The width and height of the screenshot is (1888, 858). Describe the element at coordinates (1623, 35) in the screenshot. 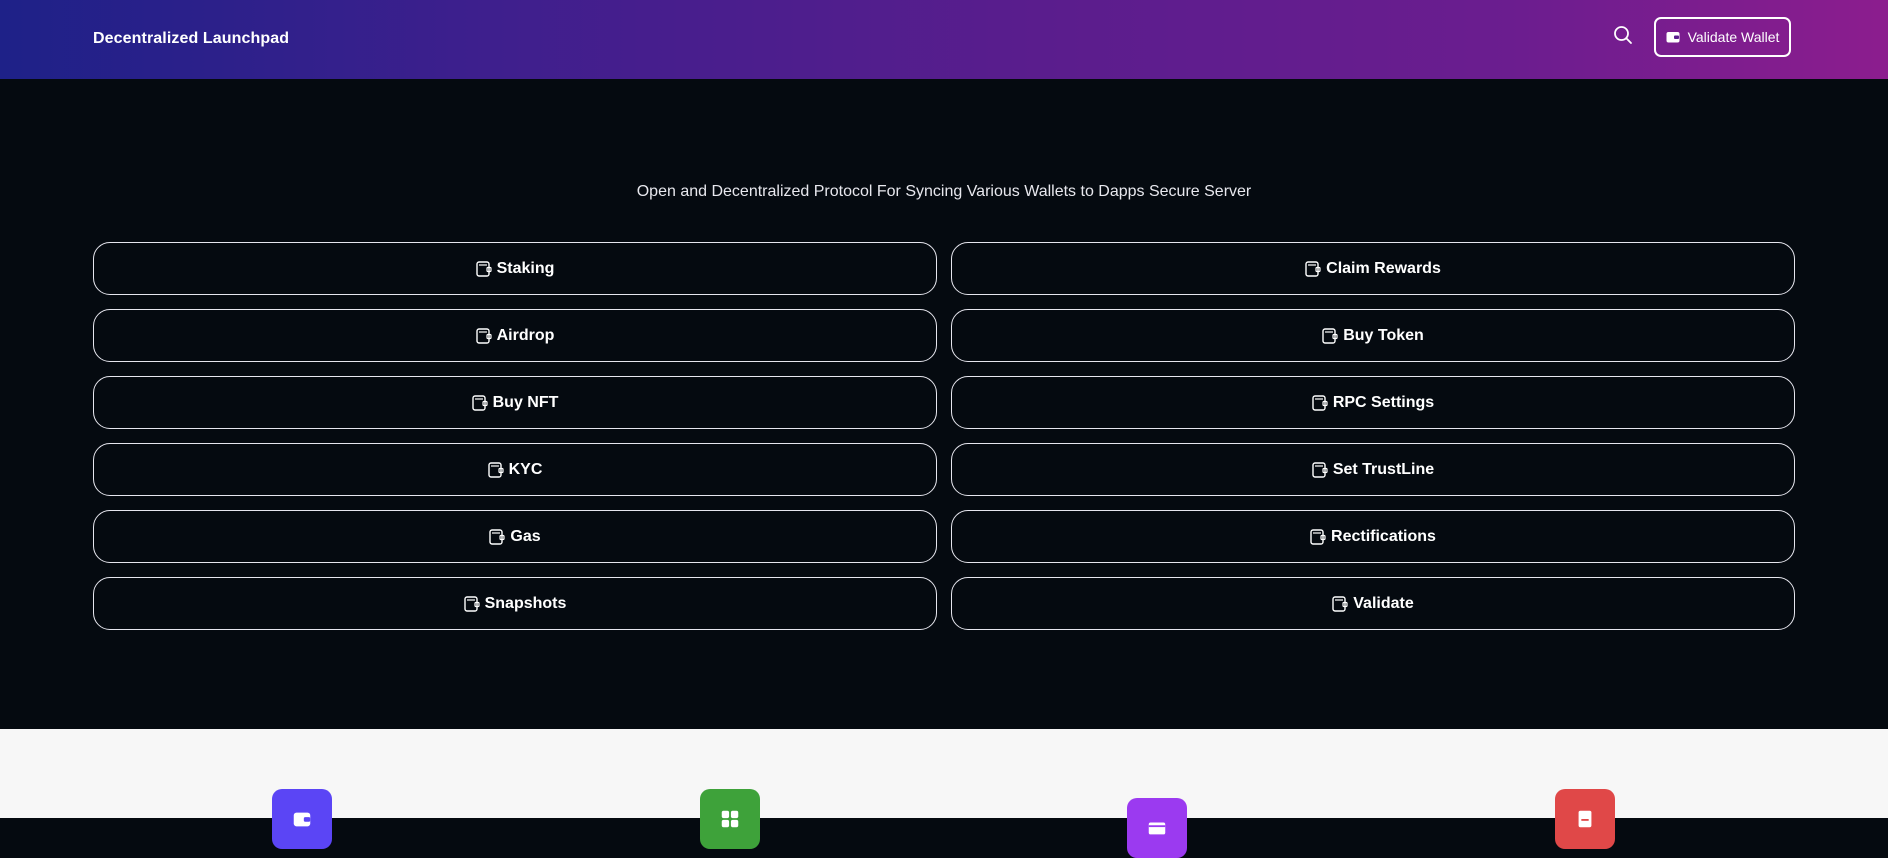

I see `search-icon` at that location.